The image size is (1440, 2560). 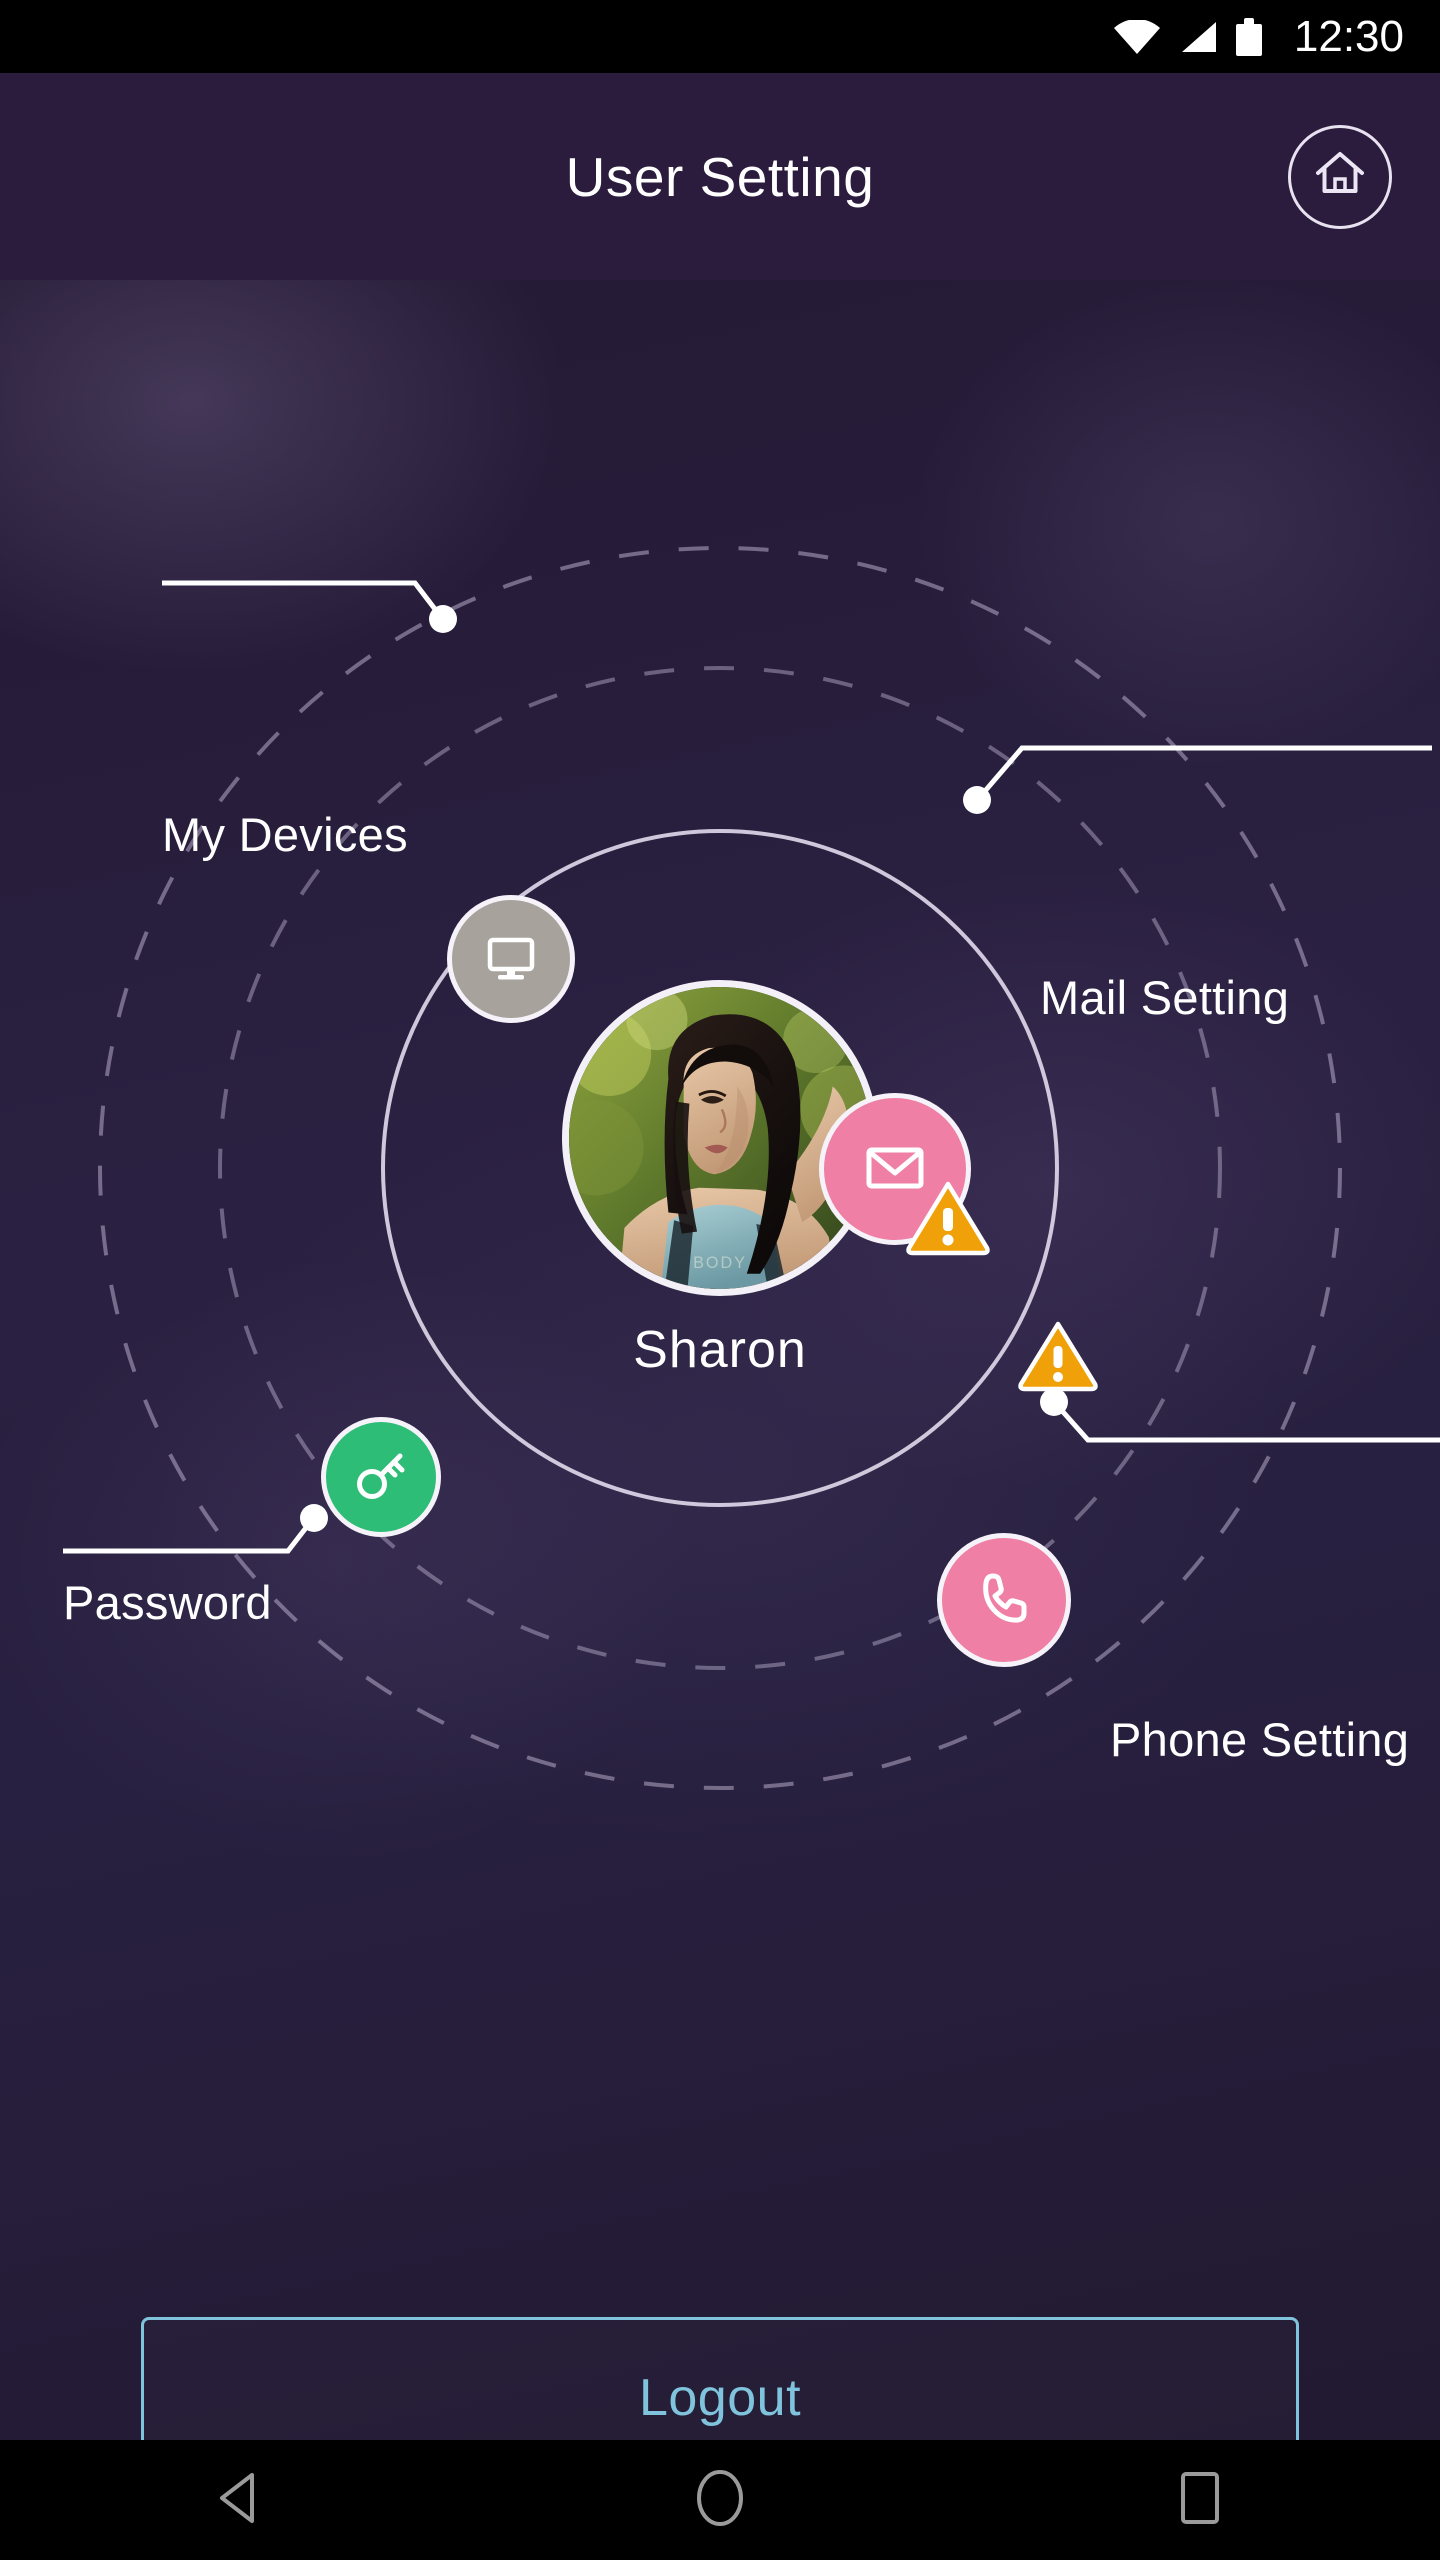 I want to click on orbit-label-my-devices: My Devices, so click(x=285, y=834).